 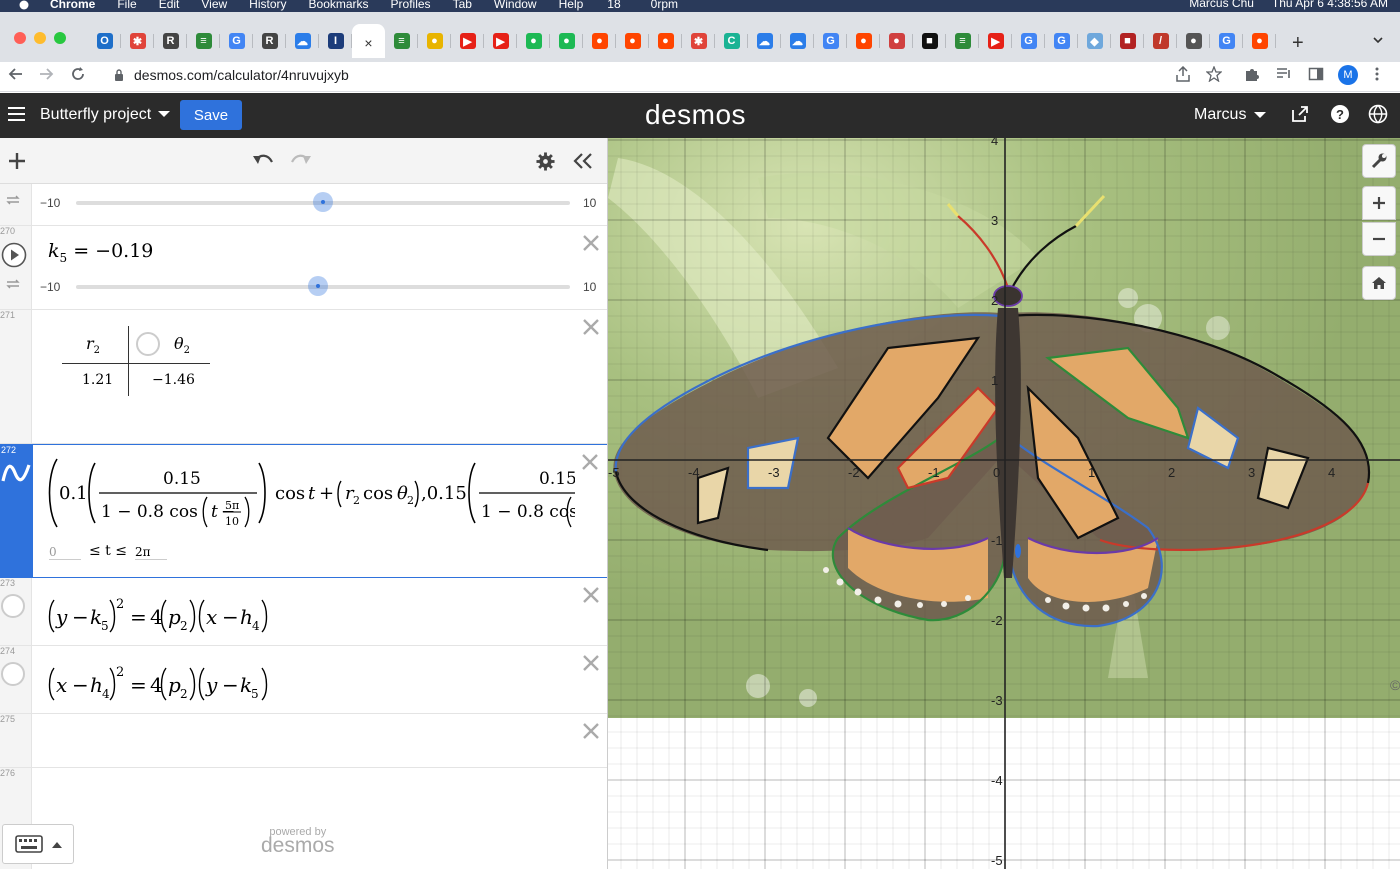 I want to click on keypad-toggle-button, so click(x=38, y=844).